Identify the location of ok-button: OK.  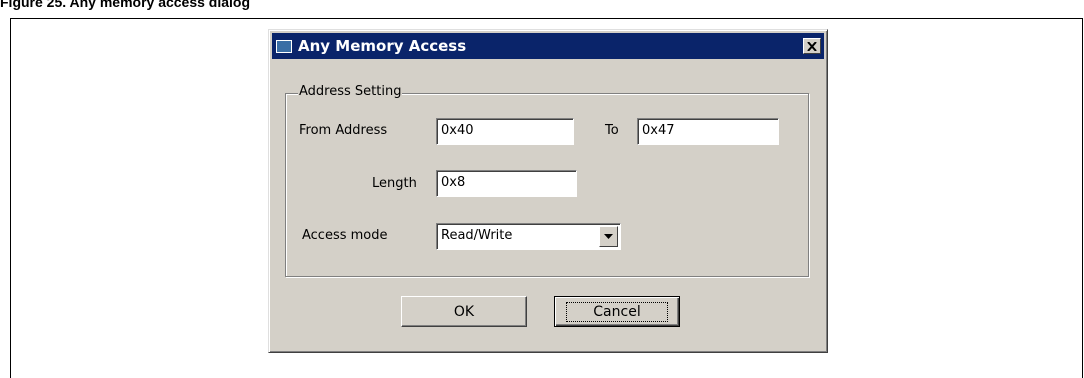
(464, 311).